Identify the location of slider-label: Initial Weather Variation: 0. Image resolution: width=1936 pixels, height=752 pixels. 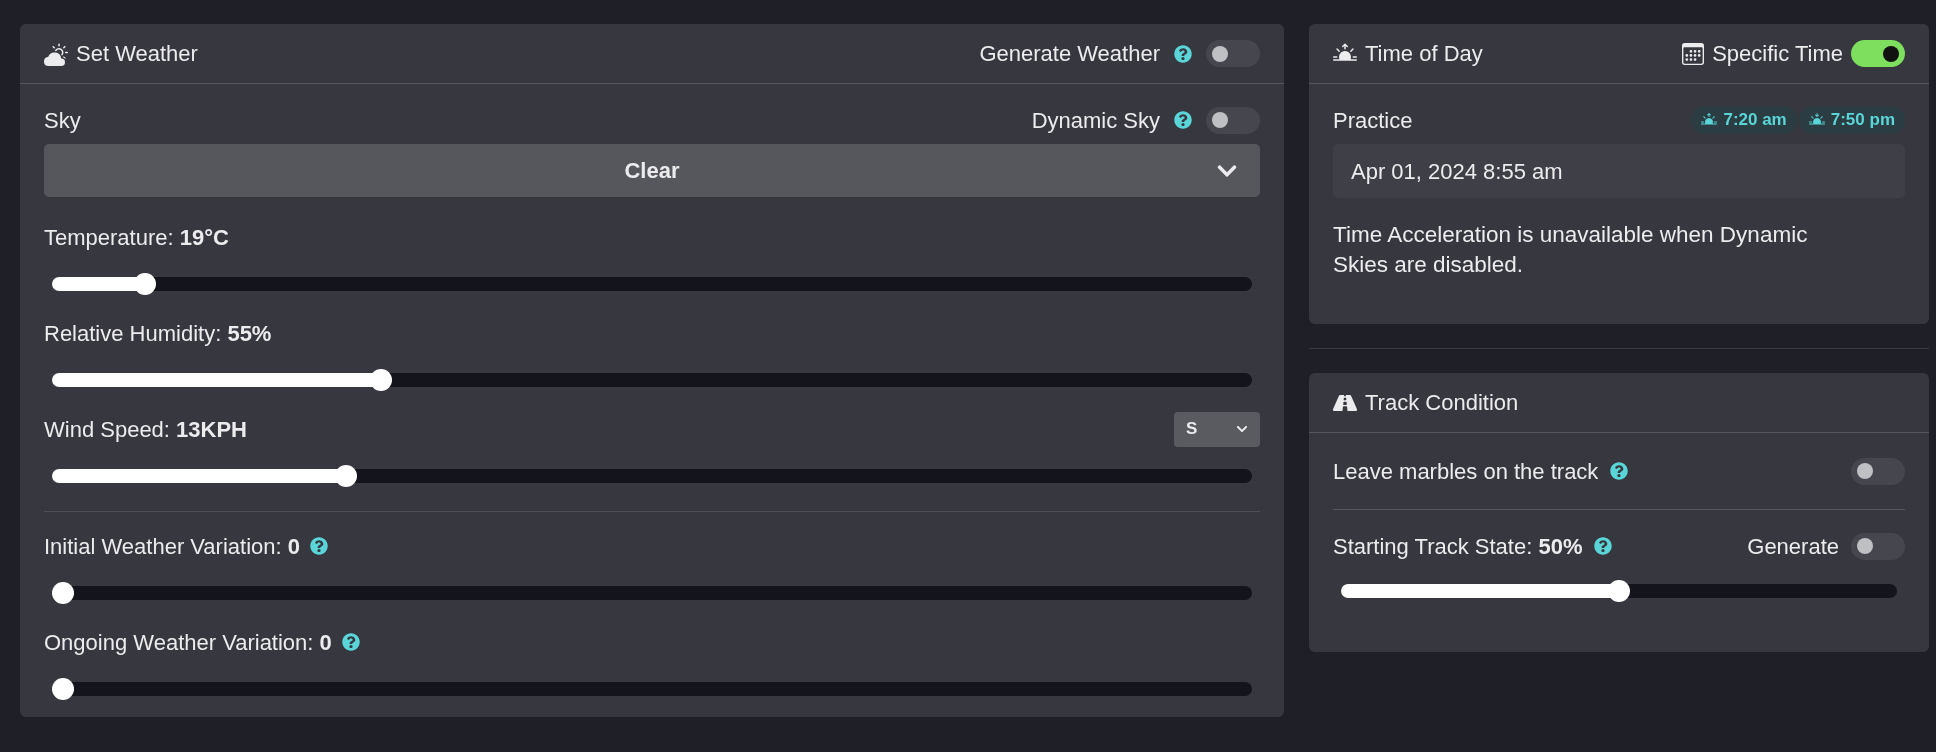
(172, 546).